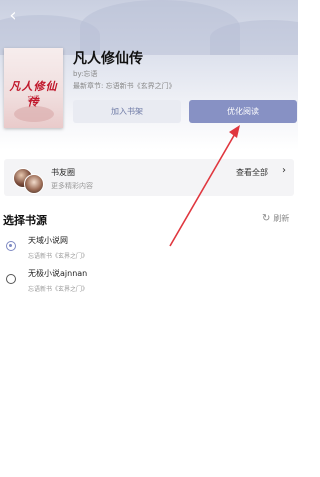 This screenshot has width=320, height=477. What do you see at coordinates (266, 218) in the screenshot?
I see `refresh-icon: ↻` at bounding box center [266, 218].